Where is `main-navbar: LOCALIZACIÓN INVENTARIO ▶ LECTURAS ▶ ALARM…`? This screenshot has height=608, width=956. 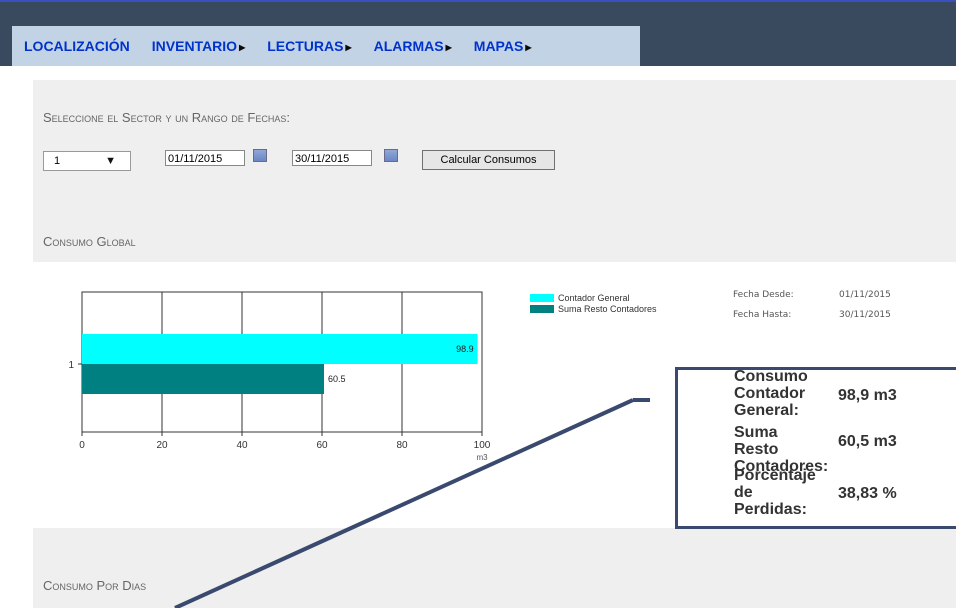 main-navbar: LOCALIZACIÓN INVENTARIO ▶ LECTURAS ▶ ALARM… is located at coordinates (326, 46).